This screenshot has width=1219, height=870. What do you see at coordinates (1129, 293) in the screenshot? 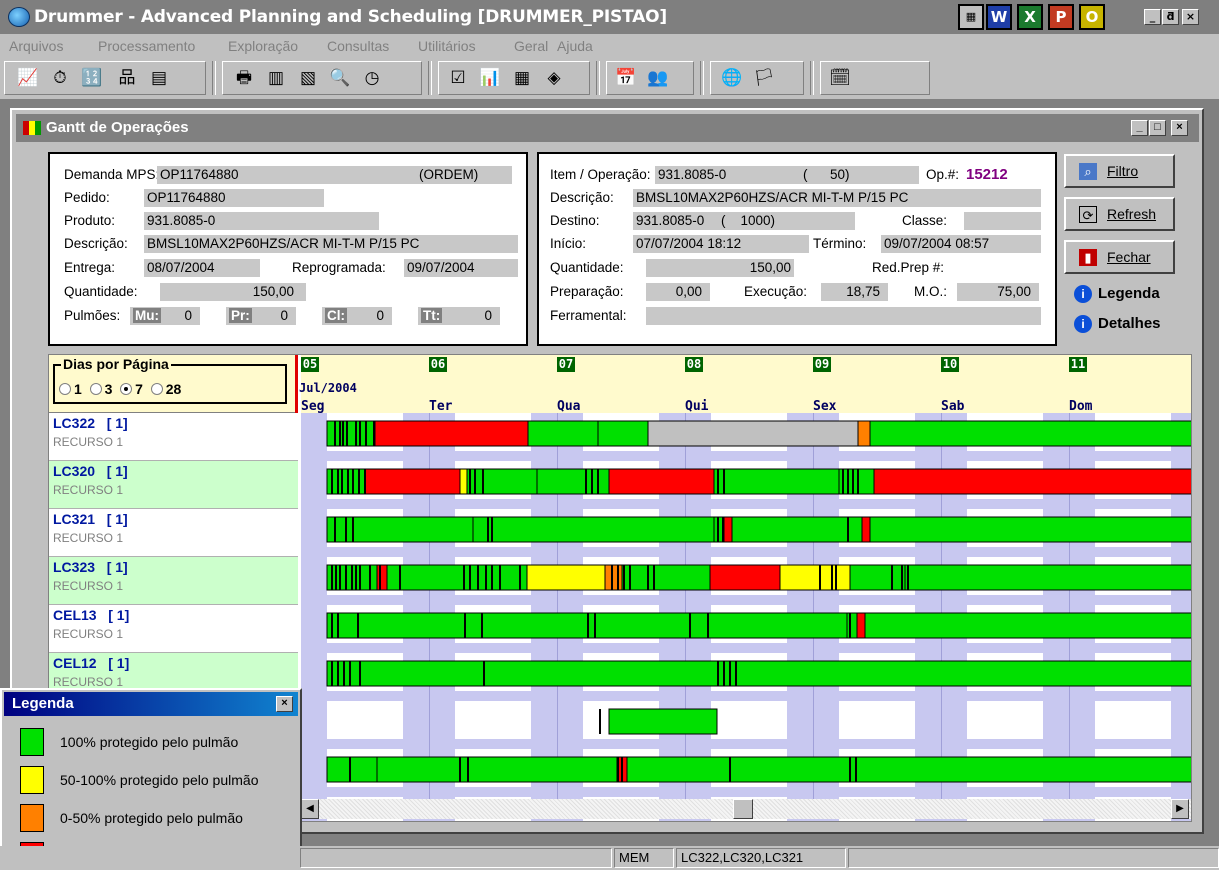
I see `legenda-link: Legenda` at bounding box center [1129, 293].